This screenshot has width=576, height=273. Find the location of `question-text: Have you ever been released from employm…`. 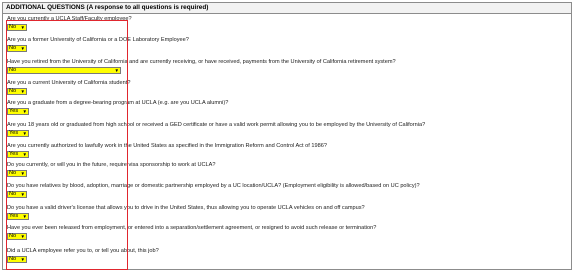

question-text: Have you ever been released from employm… is located at coordinates (192, 228).